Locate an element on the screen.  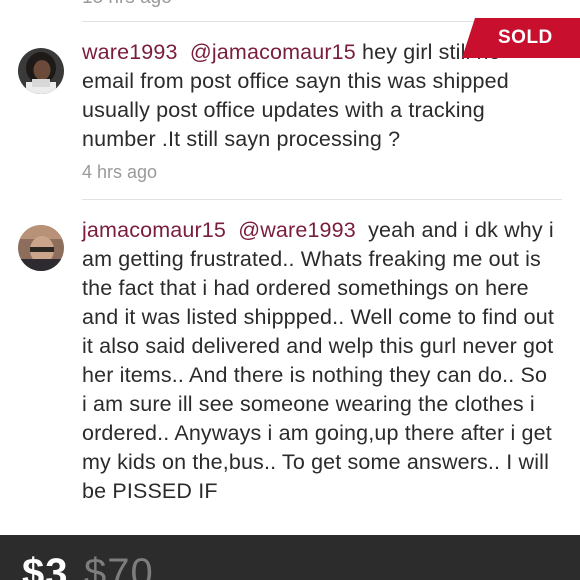
comment-divider is located at coordinates (322, 199).